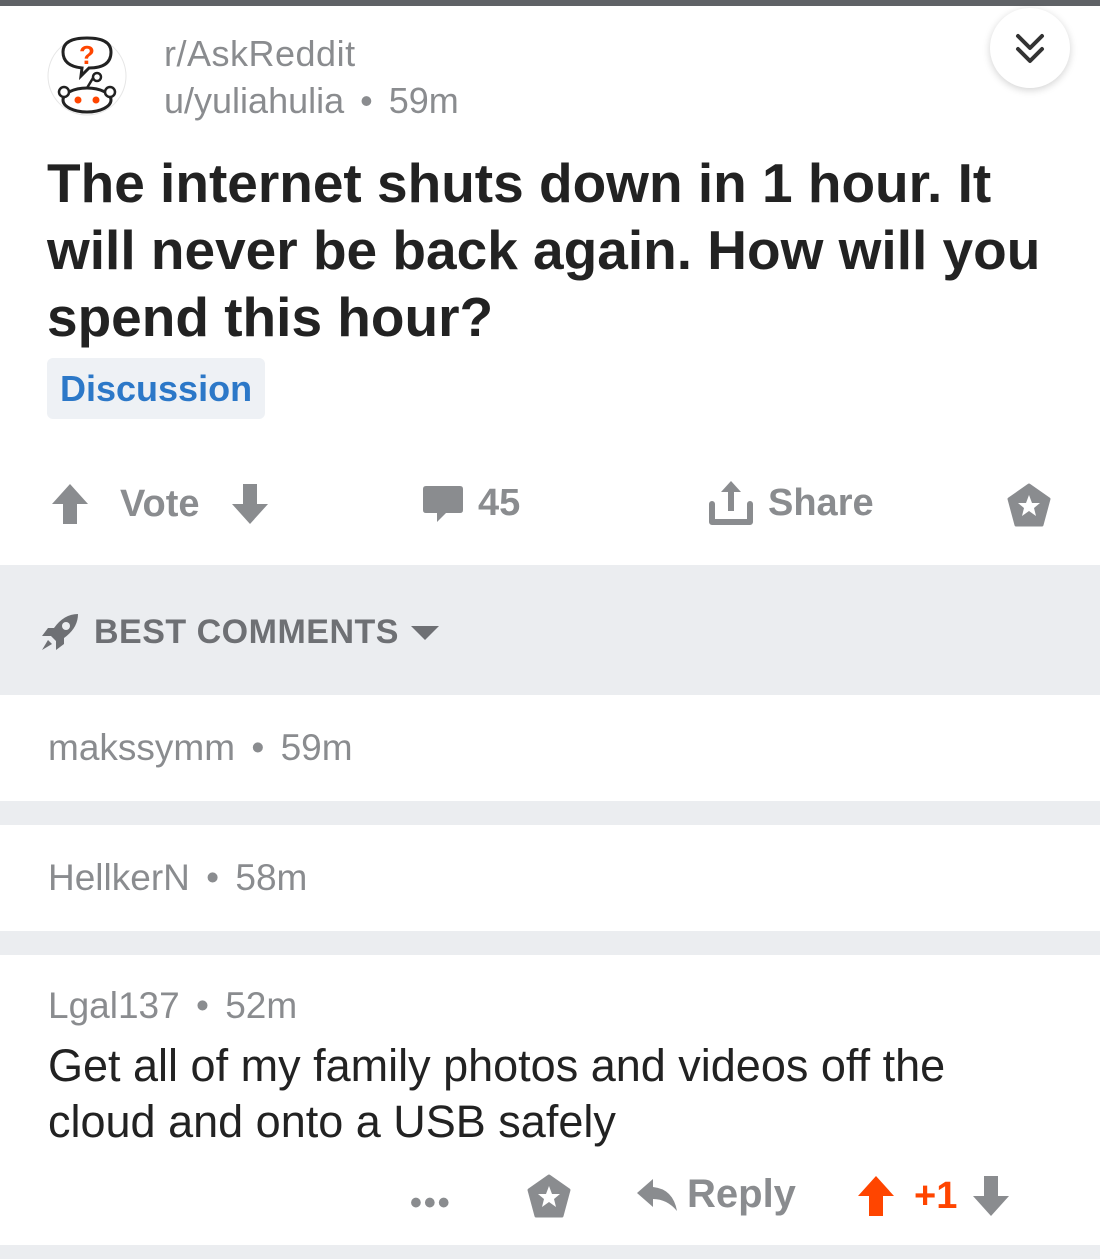 The width and height of the screenshot is (1100, 1259). I want to click on post-author: u/yuliahulia, so click(254, 100).